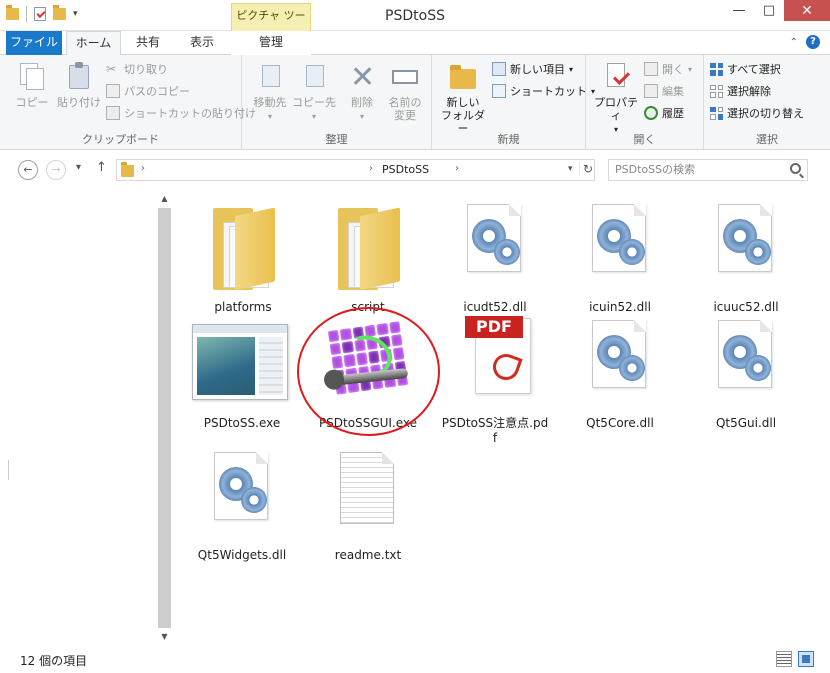 Image resolution: width=830 pixels, height=673 pixels. I want to click on recent-locations-icon: ▾, so click(78, 167).